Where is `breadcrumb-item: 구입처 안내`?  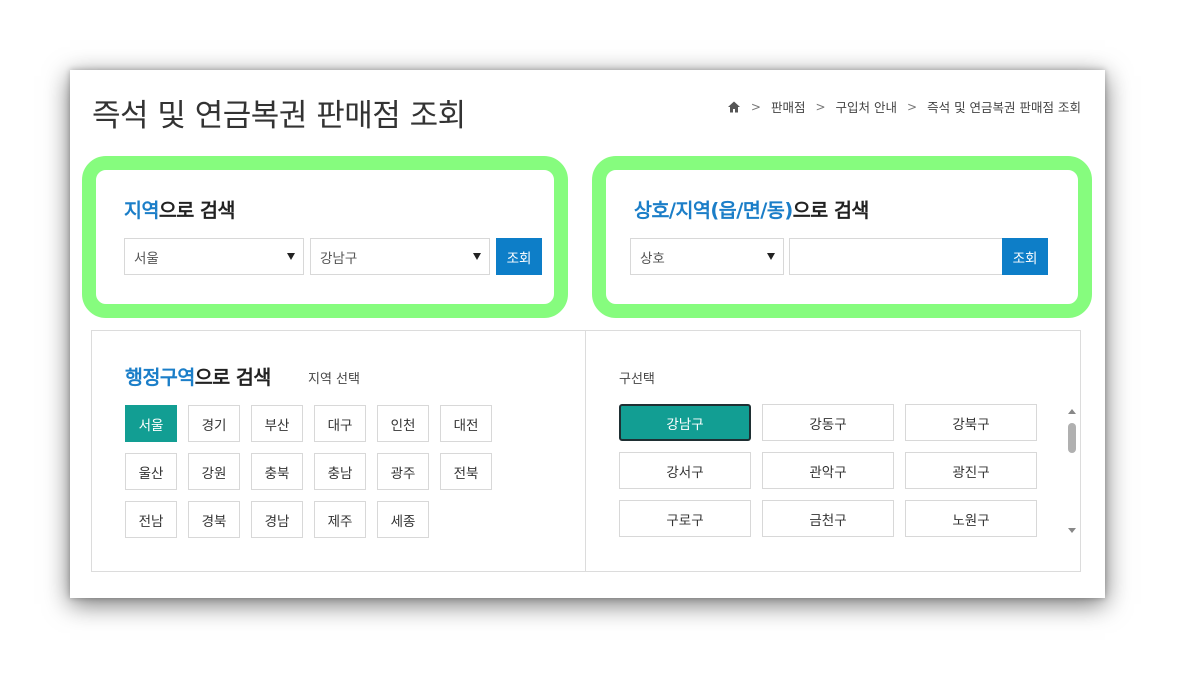
breadcrumb-item: 구입처 안내 is located at coordinates (866, 106).